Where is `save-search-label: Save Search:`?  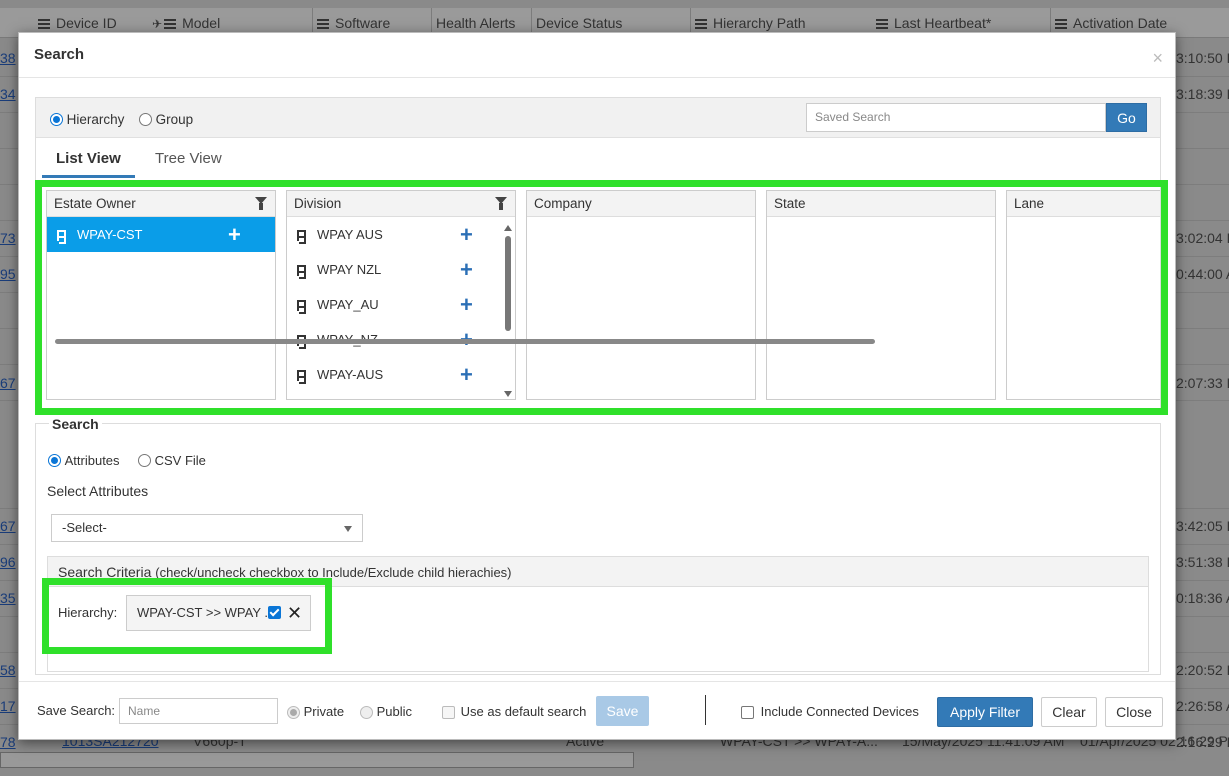 save-search-label: Save Search: is located at coordinates (76, 710).